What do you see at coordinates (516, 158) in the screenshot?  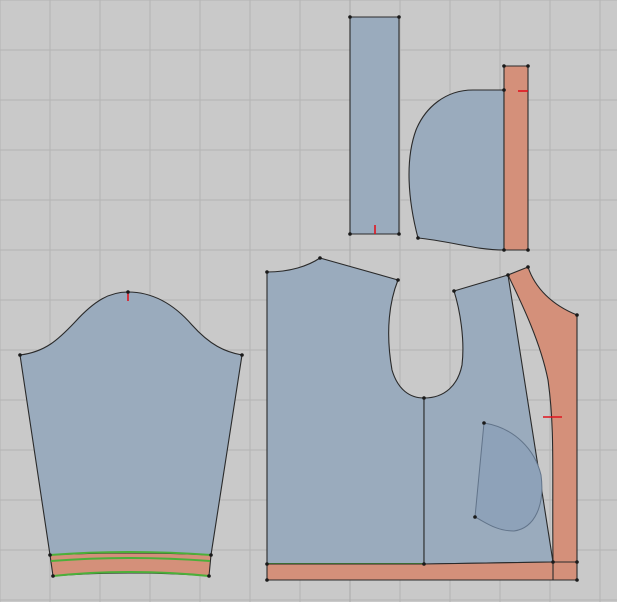 I see `hood-facing` at bounding box center [516, 158].